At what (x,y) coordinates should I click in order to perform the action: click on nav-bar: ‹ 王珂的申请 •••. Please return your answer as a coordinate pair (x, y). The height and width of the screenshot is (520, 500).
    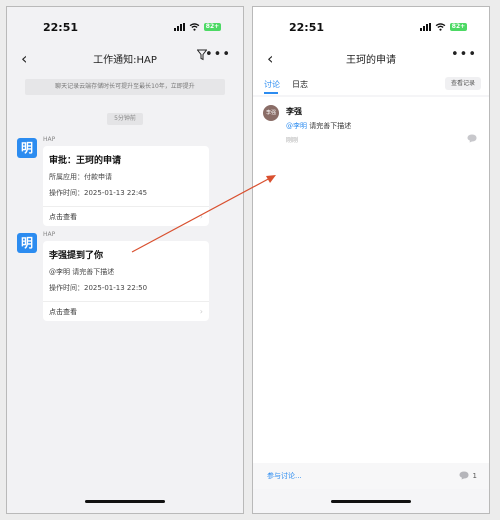
    Looking at the image, I should click on (371, 59).